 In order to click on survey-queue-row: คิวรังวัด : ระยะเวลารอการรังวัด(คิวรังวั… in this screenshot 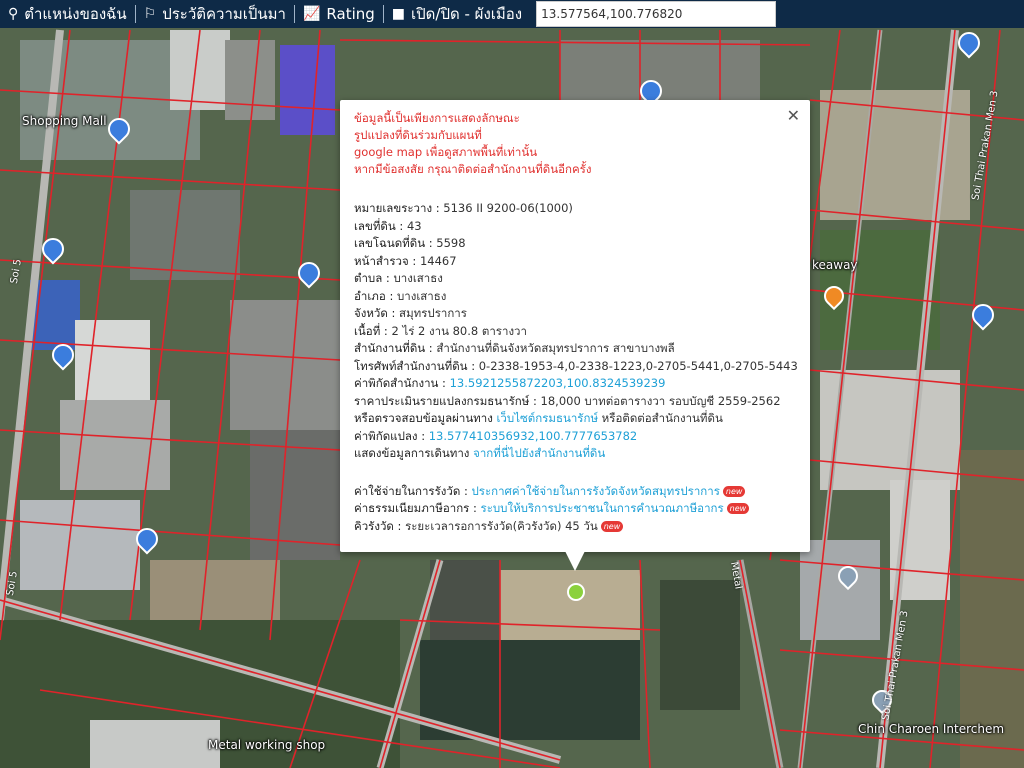, I will do `click(575, 527)`.